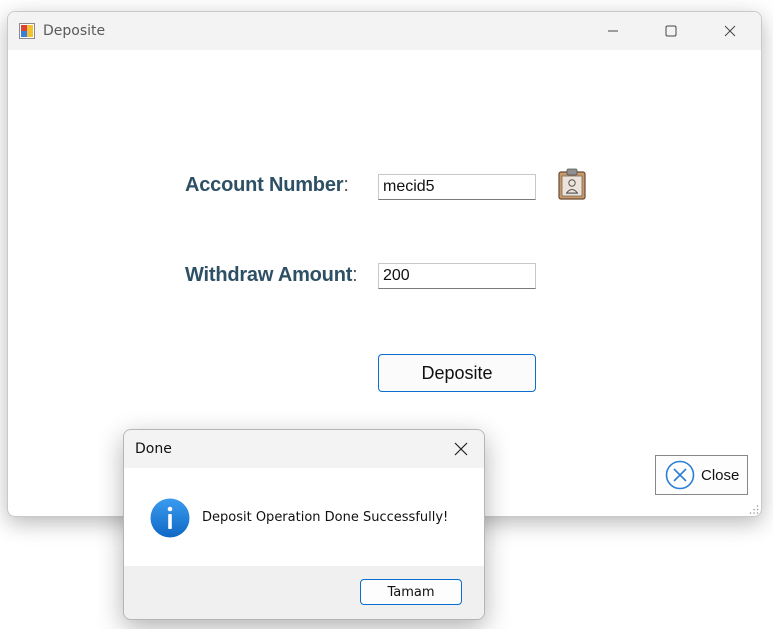  What do you see at coordinates (304, 449) in the screenshot?
I see `dialog-titlebar: Done` at bounding box center [304, 449].